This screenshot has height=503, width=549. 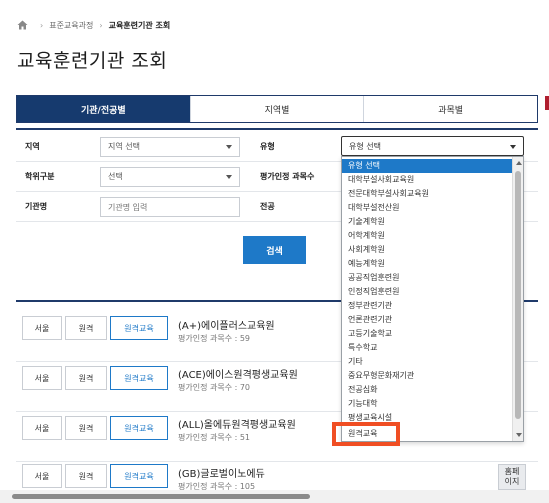 I want to click on tab-bar: 기관/전공별 지역별 과목별, so click(x=277, y=109).